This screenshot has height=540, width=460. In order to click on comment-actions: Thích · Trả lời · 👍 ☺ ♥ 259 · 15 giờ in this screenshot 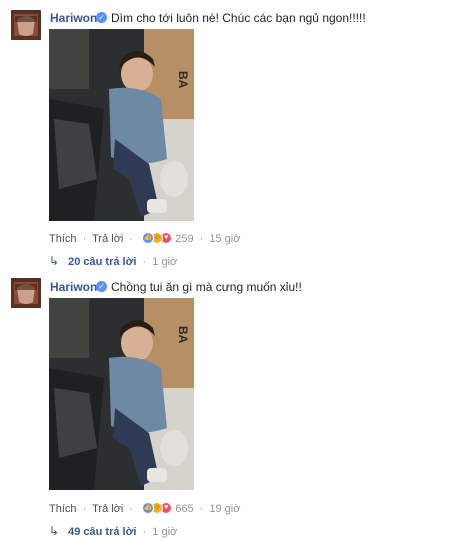, I will do `click(144, 238)`.